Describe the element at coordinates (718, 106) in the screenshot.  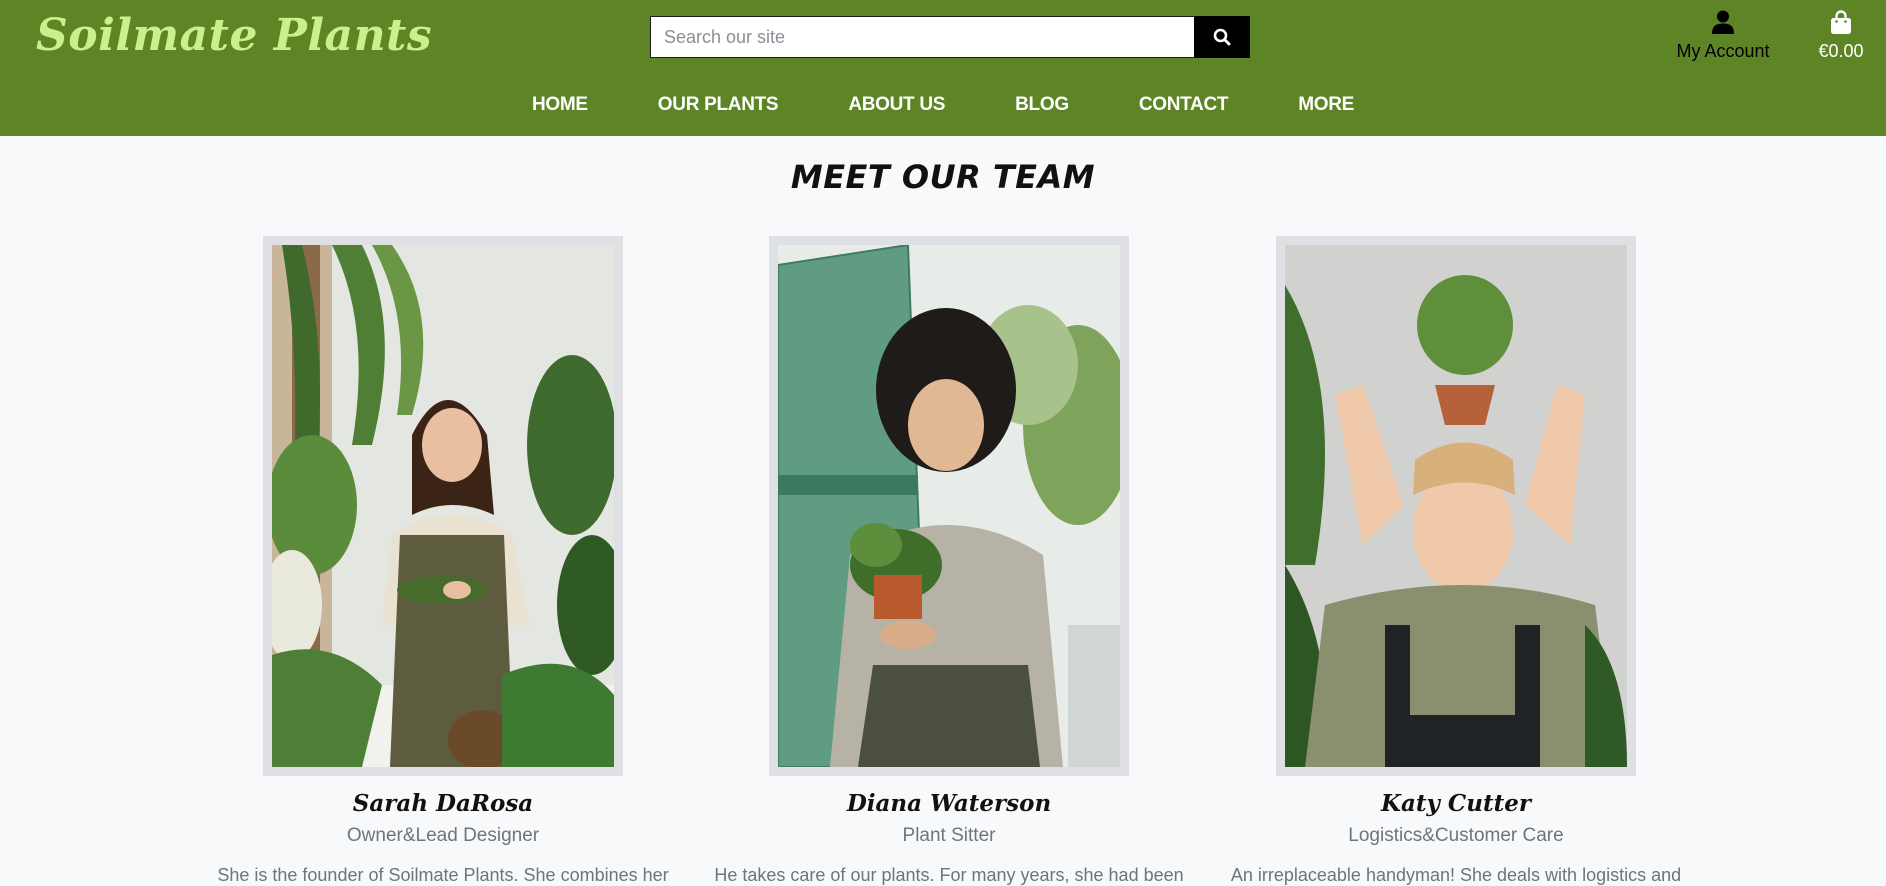
I see `nav-our-plants: OUR PLANTS` at that location.